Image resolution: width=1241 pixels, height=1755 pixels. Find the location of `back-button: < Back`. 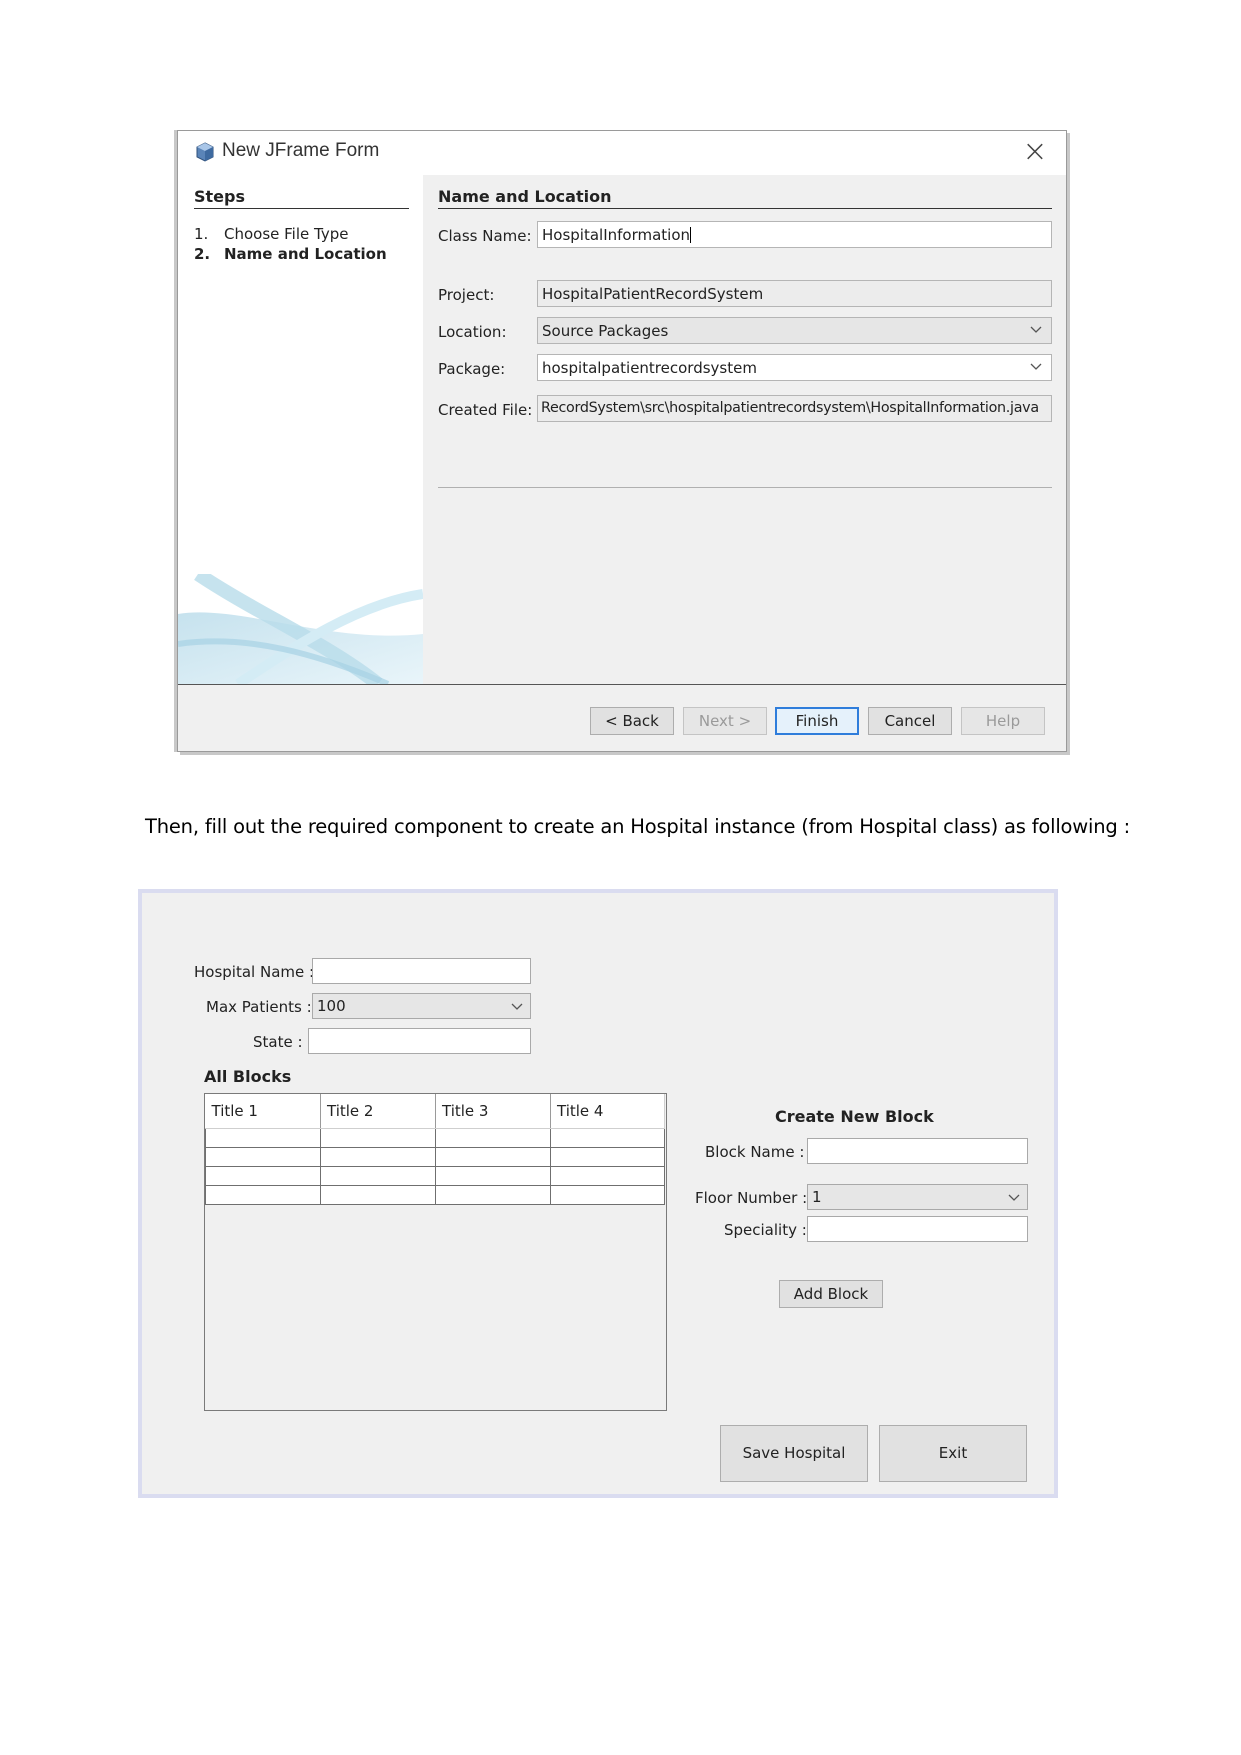

back-button: < Back is located at coordinates (632, 721).